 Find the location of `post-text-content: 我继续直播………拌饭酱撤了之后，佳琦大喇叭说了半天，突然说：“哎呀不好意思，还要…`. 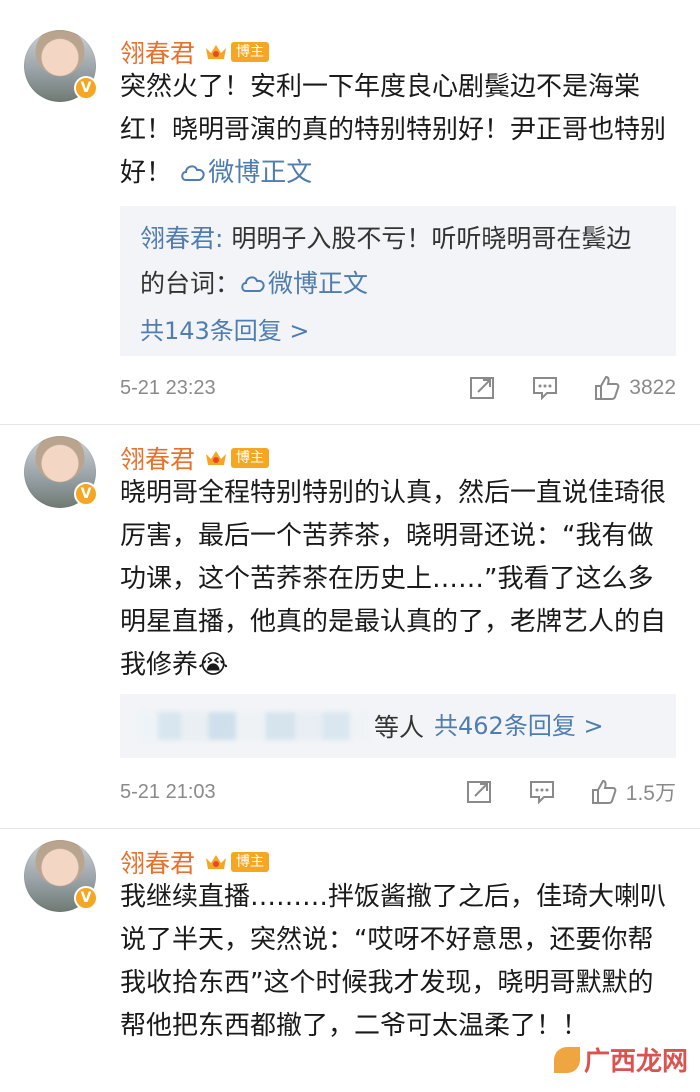

post-text-content: 我继续直播………拌饭酱撤了之后，佳琦大喇叭说了半天，突然说：“哎呀不好意思，还要… is located at coordinates (393, 961).